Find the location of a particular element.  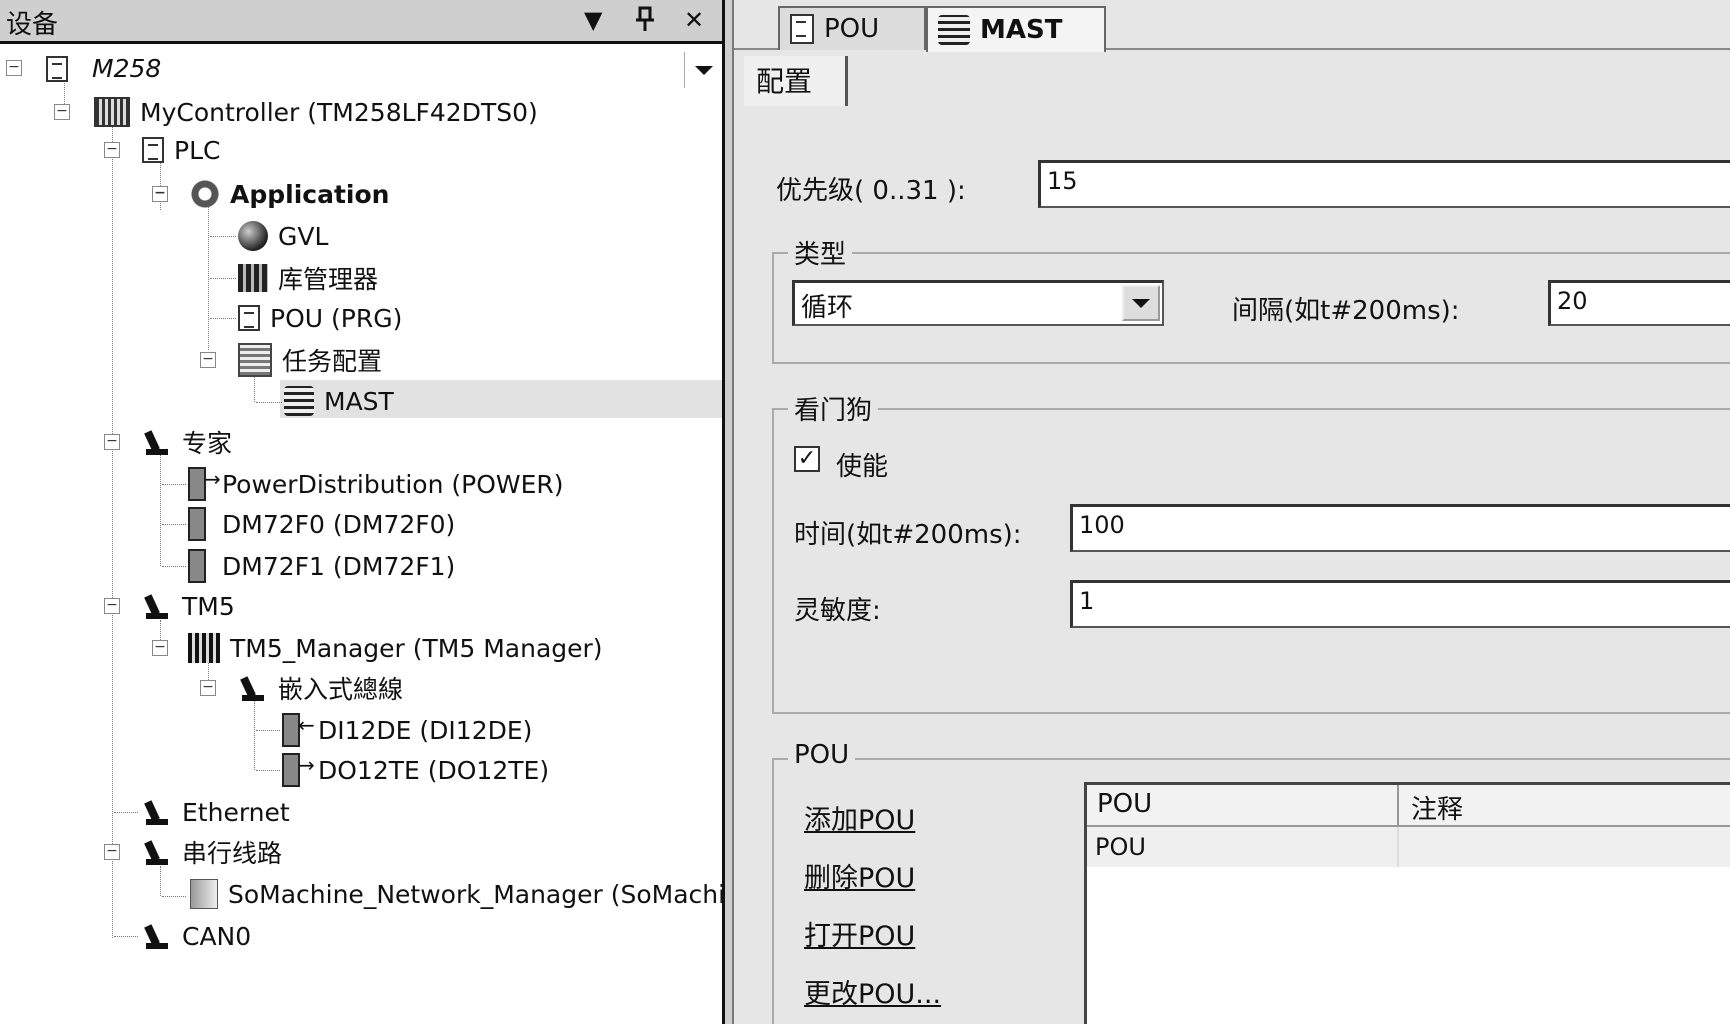

tree-item-tm5: − TM5 is located at coordinates (169, 606).